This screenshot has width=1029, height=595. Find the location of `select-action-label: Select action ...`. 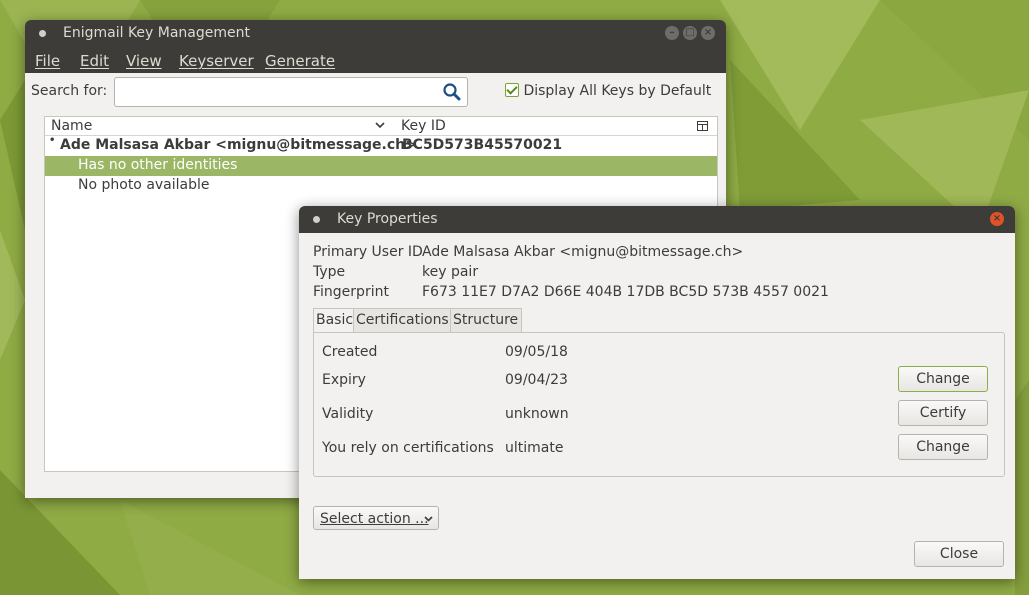

select-action-label: Select action ... is located at coordinates (374, 519).